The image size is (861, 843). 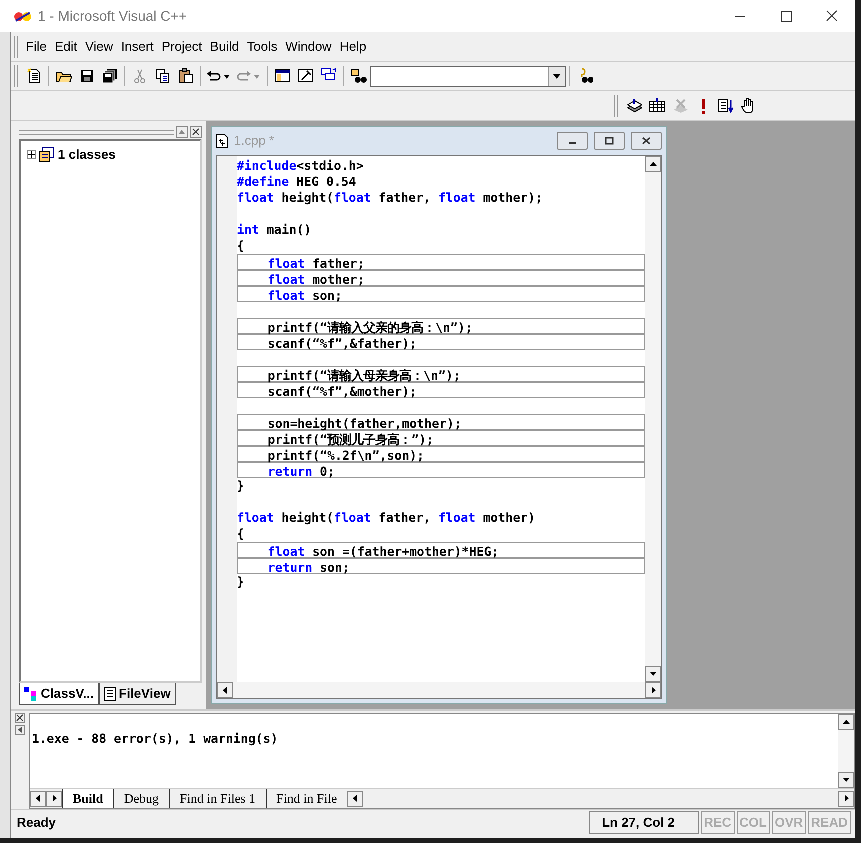 I want to click on source-file-icon, so click(x=222, y=141).